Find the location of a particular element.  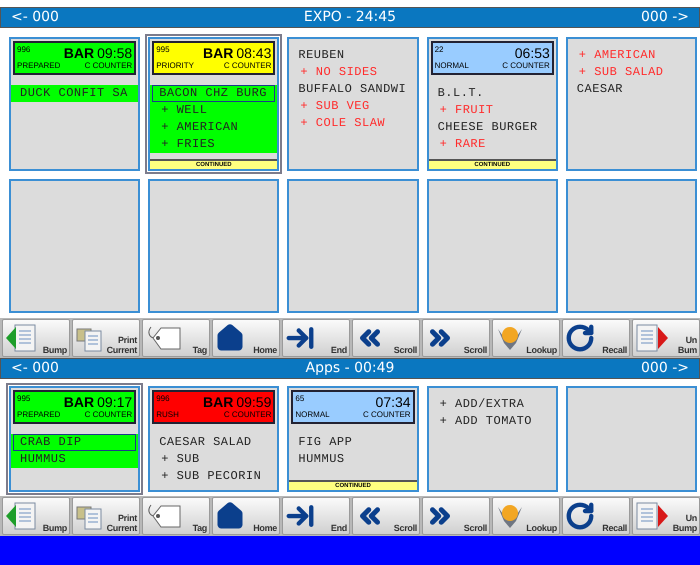

menu-item: REUBEN is located at coordinates (321, 55).